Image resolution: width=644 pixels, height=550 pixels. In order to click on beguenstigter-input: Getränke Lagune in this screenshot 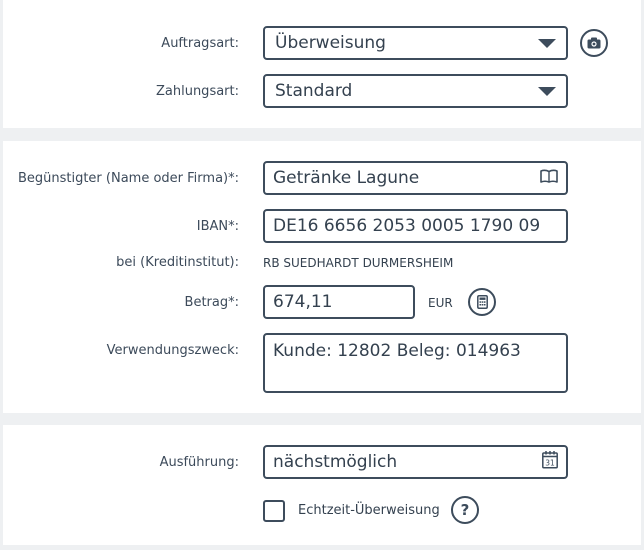, I will do `click(415, 178)`.